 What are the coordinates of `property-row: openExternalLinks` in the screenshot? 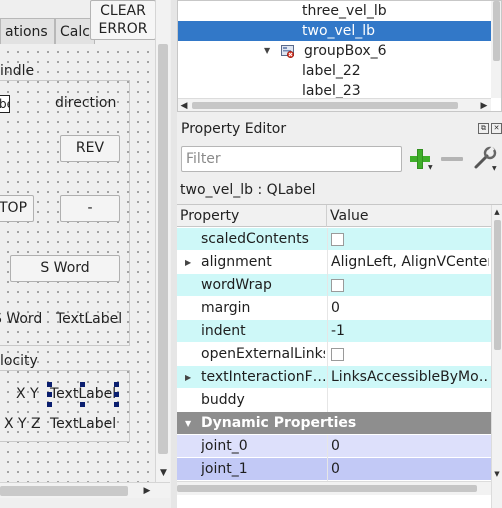 It's located at (334, 354).